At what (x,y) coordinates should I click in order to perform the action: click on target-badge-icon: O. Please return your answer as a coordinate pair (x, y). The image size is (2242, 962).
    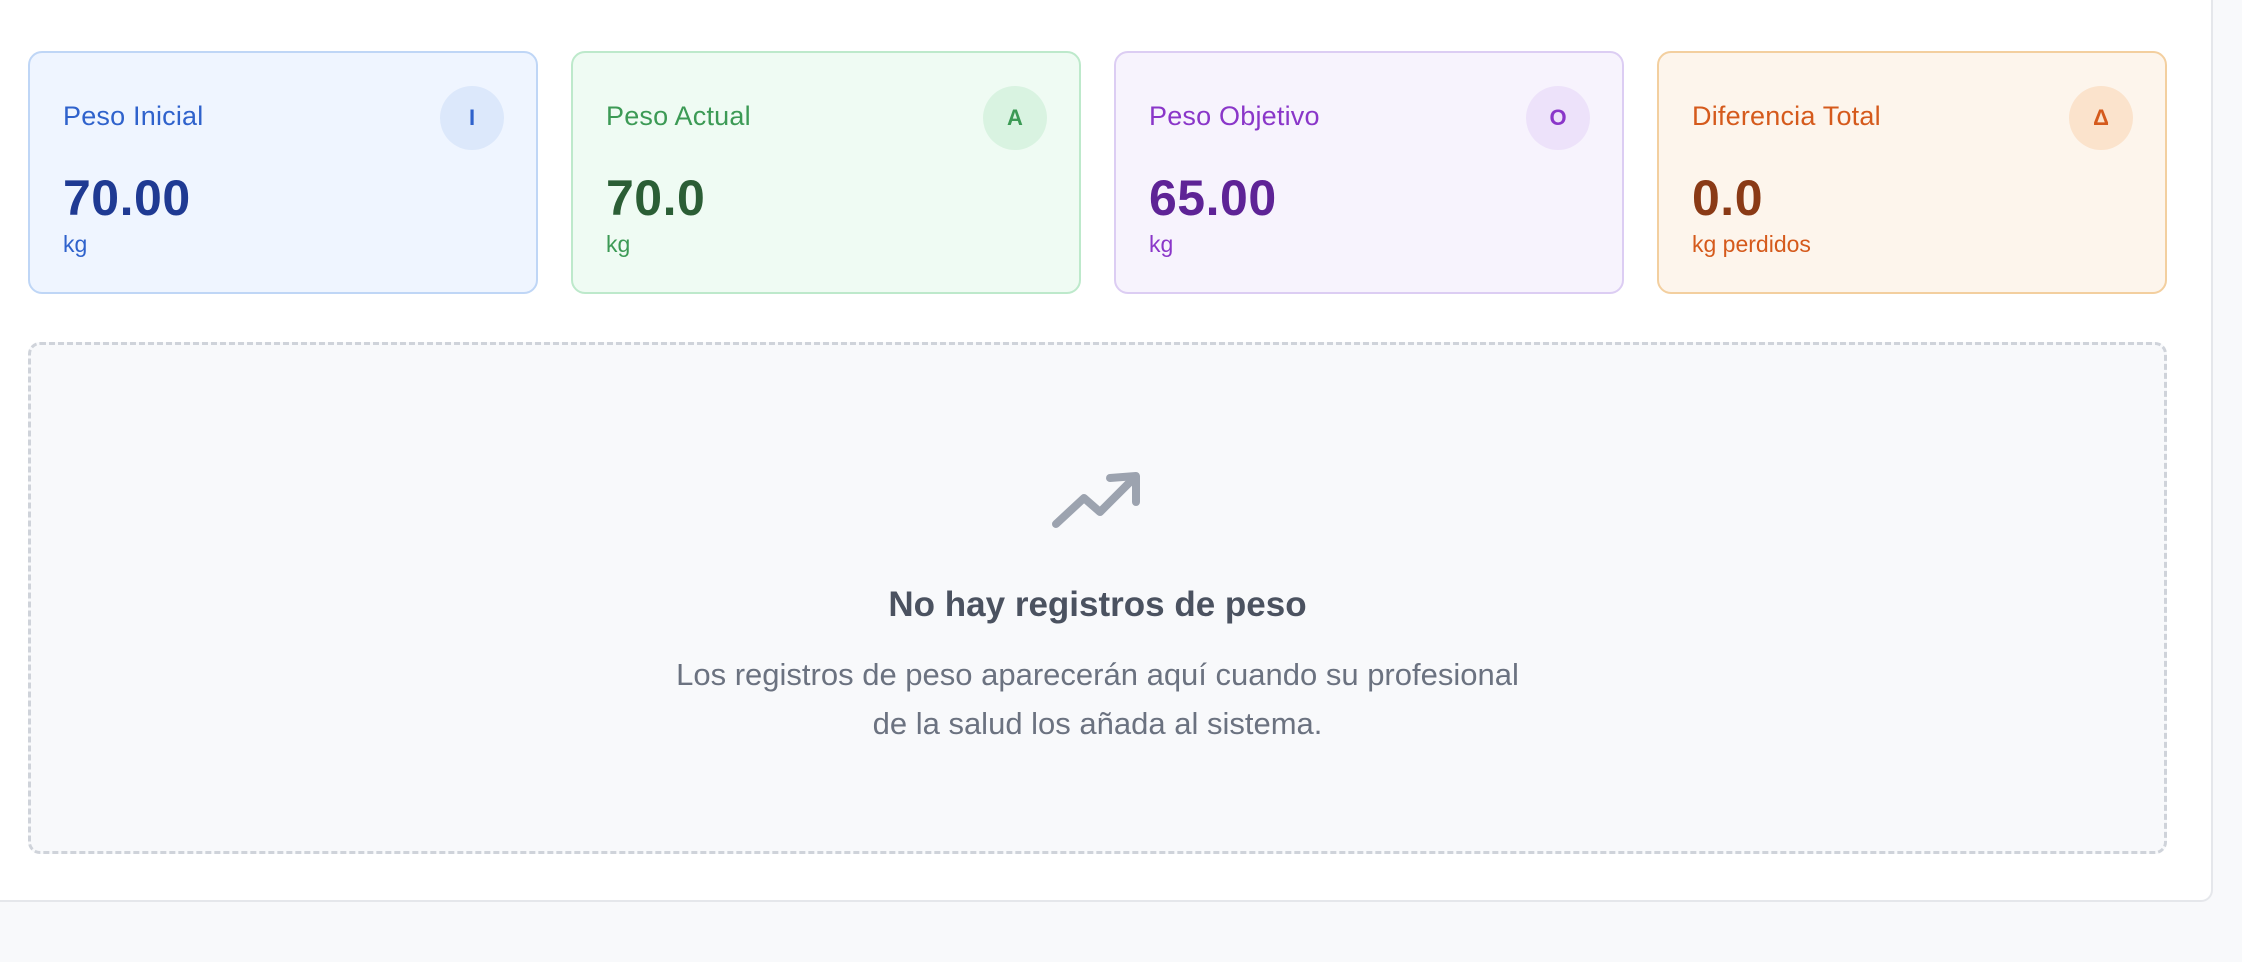
    Looking at the image, I should click on (1558, 118).